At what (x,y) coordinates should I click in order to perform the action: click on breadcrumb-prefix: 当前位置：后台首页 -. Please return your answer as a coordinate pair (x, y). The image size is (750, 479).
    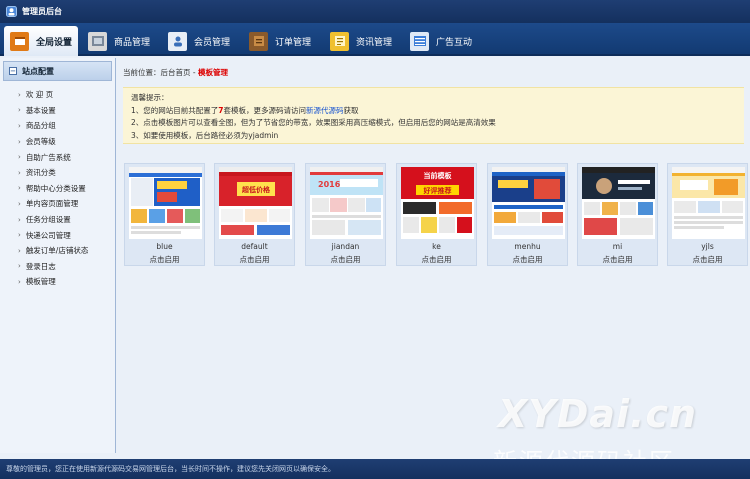
    Looking at the image, I should click on (160, 72).